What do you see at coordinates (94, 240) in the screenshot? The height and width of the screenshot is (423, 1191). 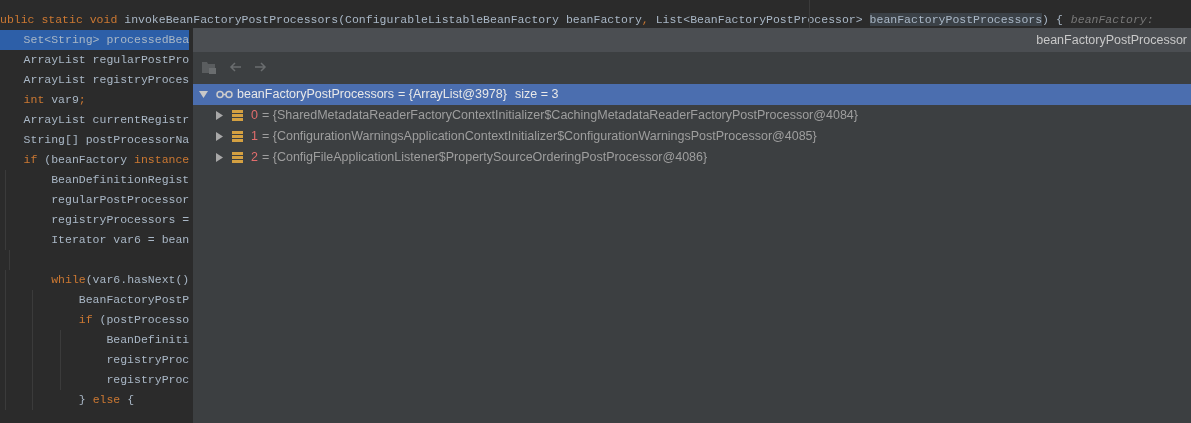 I see `code-line: Iterator var6 = bean` at bounding box center [94, 240].